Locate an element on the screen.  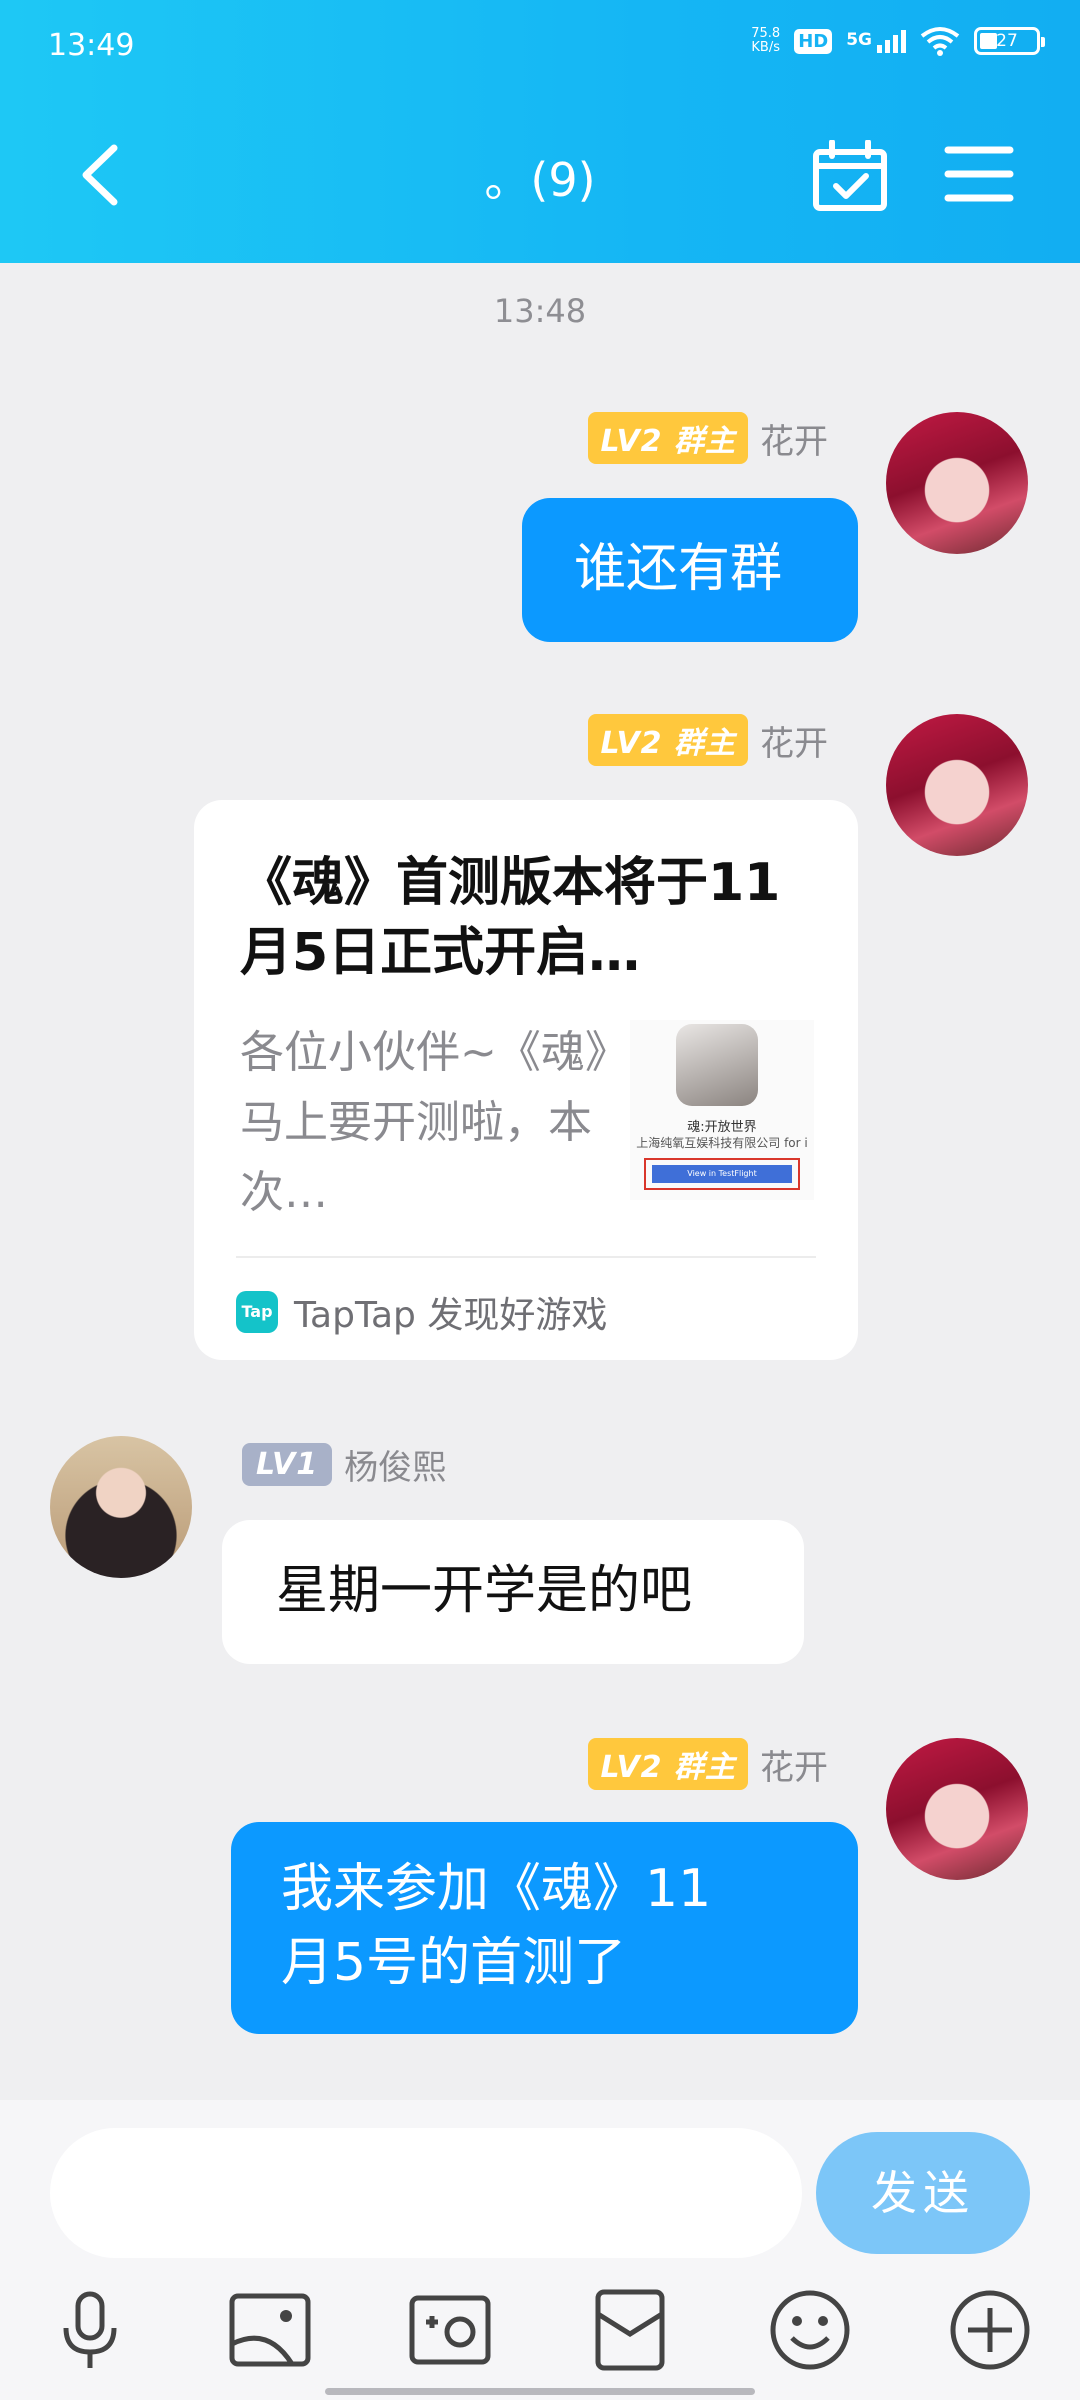
hd-icon: HD is located at coordinates (813, 41).